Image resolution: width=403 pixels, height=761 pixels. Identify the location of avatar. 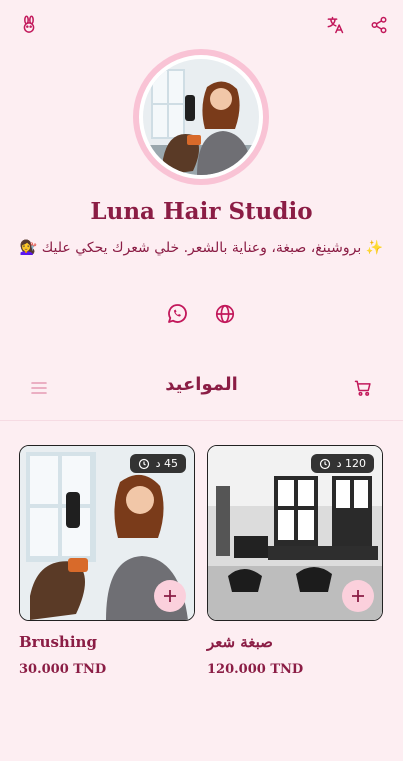
(201, 117).